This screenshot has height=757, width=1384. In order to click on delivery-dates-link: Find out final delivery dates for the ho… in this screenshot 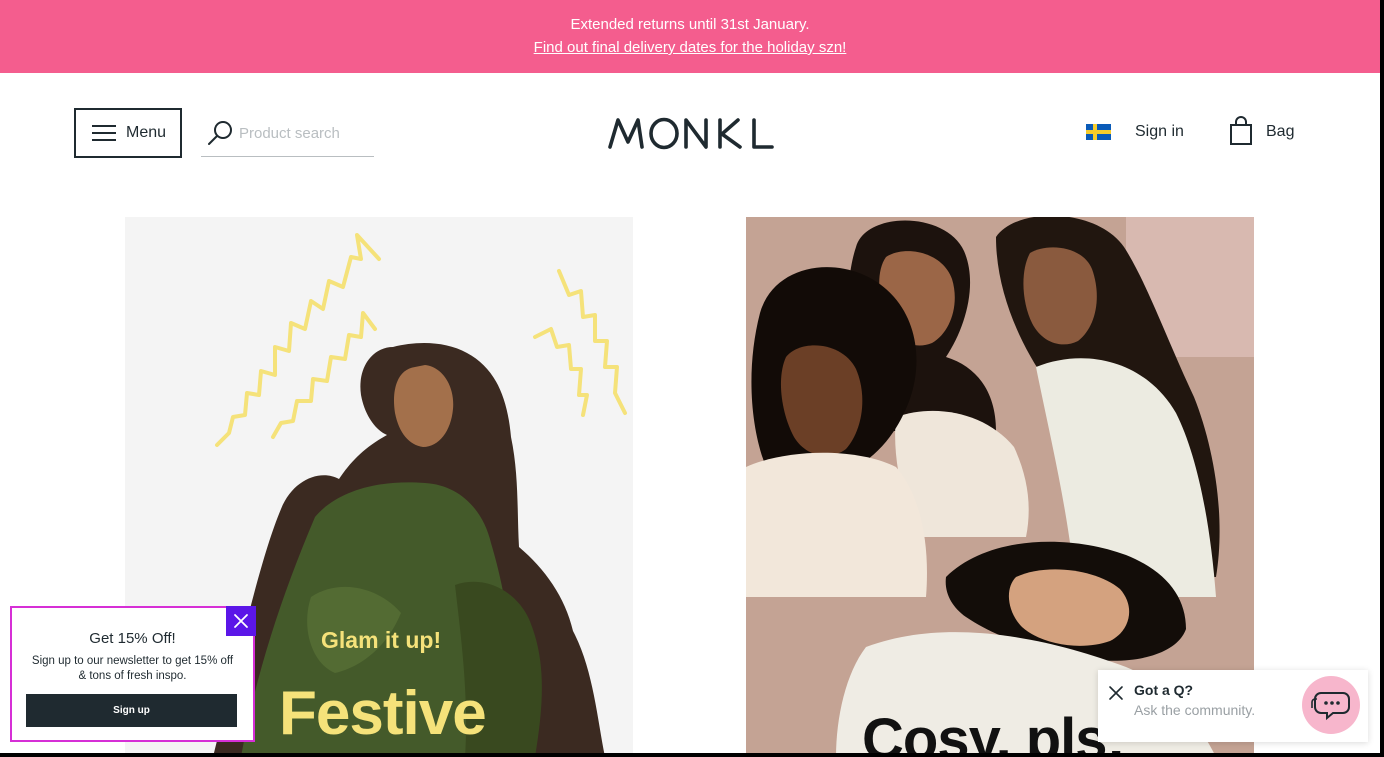, I will do `click(690, 47)`.